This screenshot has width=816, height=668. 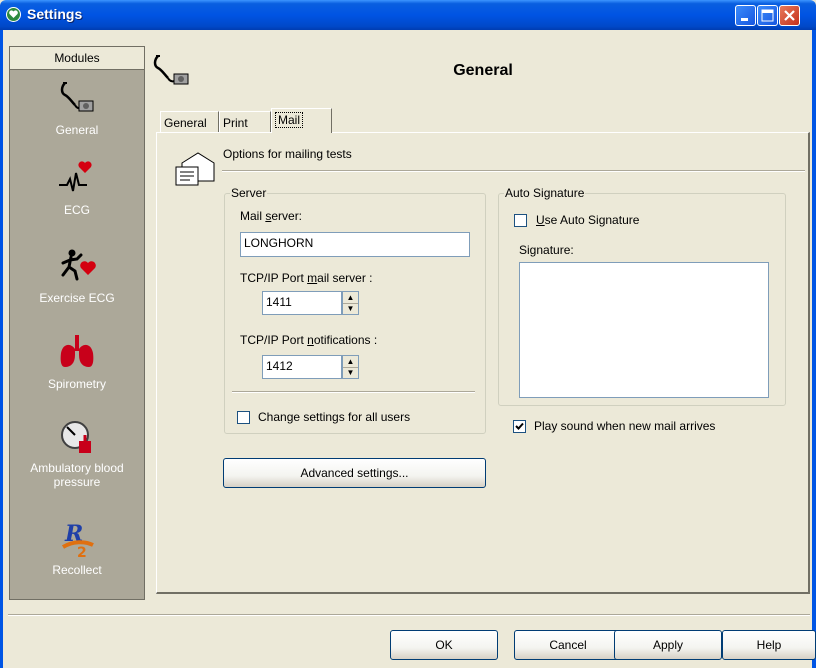 I want to click on module-recollect: R 2 Recollect, so click(x=77, y=548).